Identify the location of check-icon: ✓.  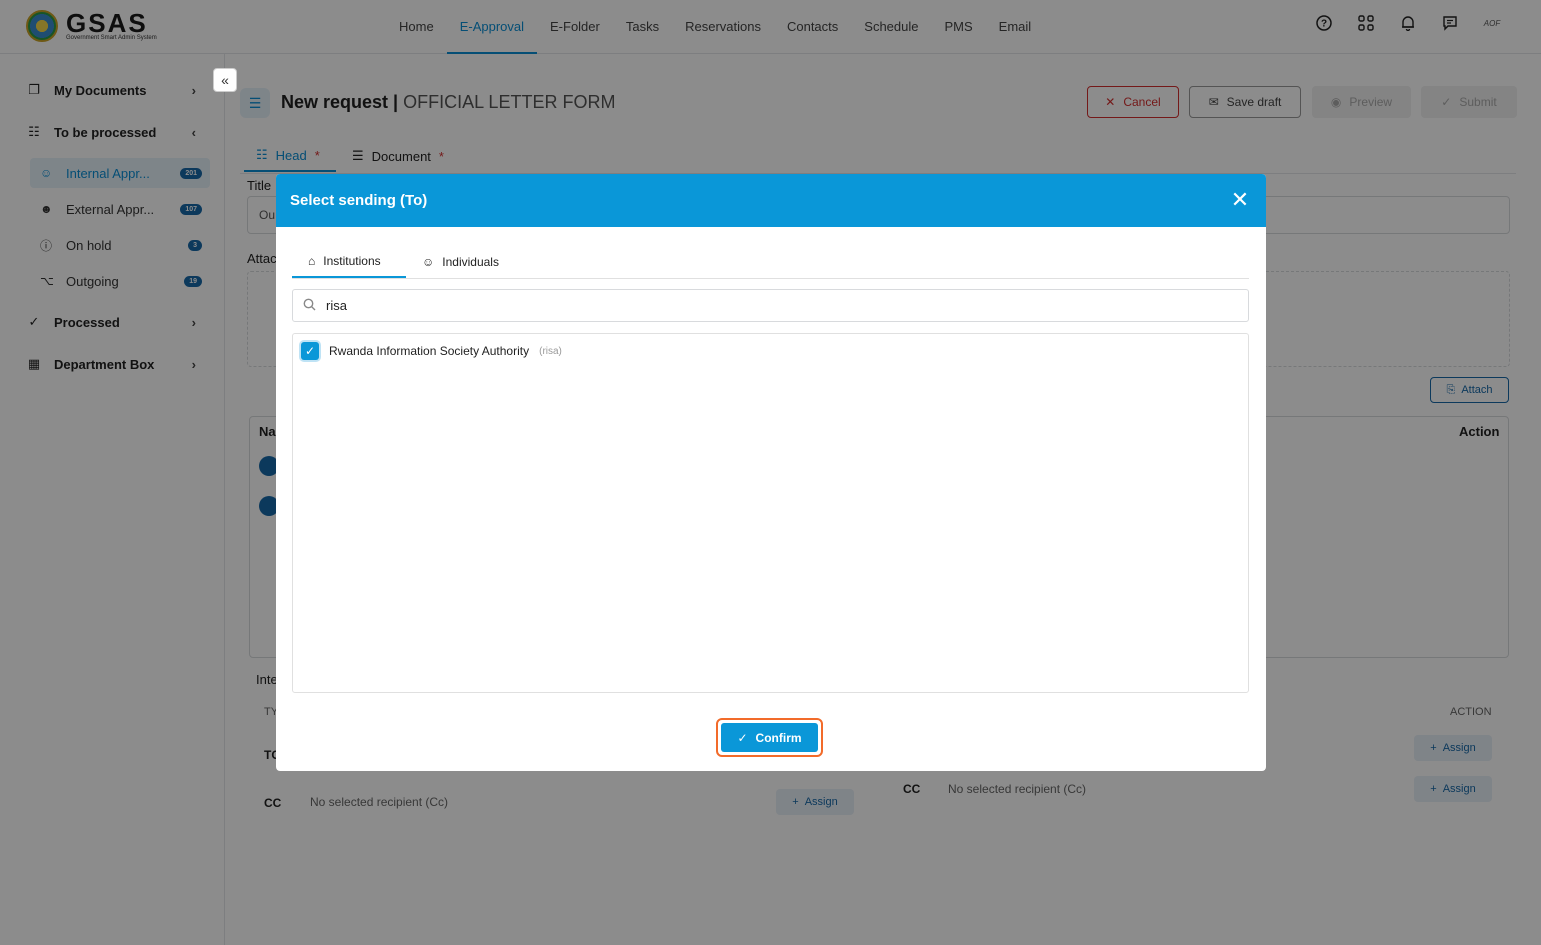
(742, 737).